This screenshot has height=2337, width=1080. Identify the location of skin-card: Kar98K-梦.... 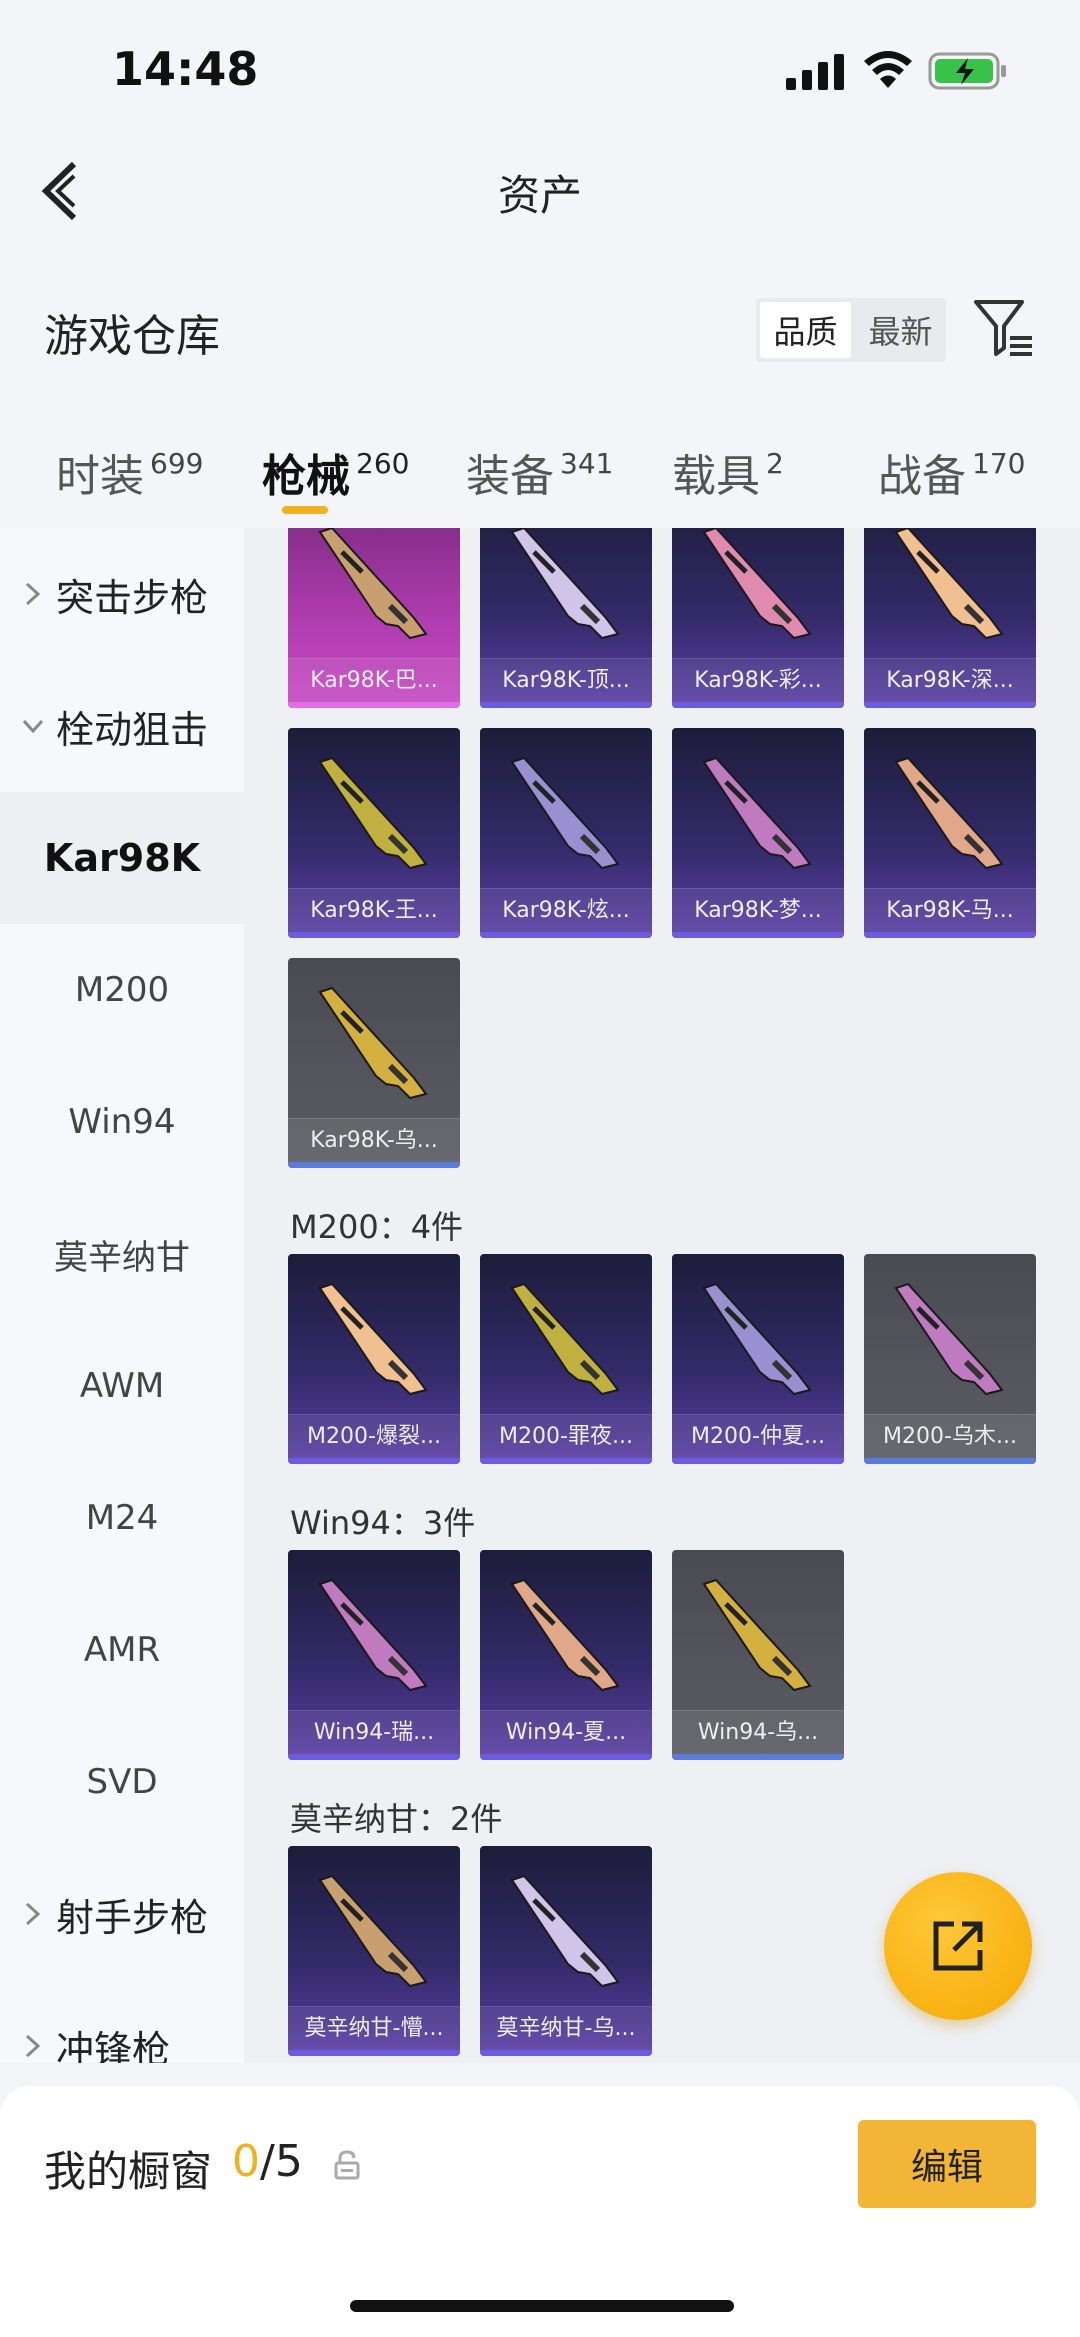
(758, 833).